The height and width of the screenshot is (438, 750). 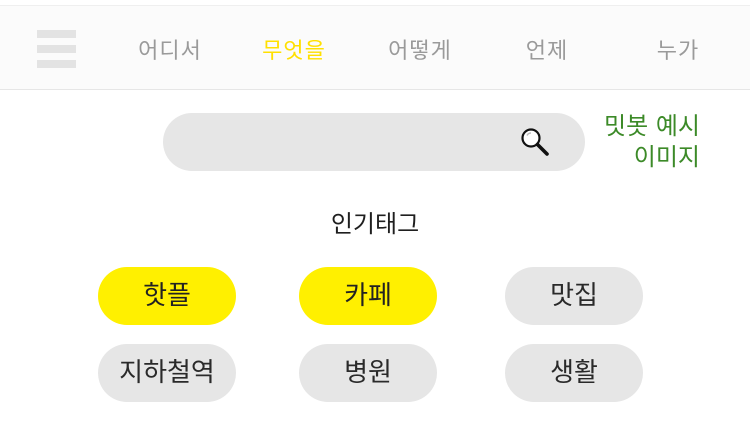 What do you see at coordinates (678, 49) in the screenshot?
I see `tab-who: 누가` at bounding box center [678, 49].